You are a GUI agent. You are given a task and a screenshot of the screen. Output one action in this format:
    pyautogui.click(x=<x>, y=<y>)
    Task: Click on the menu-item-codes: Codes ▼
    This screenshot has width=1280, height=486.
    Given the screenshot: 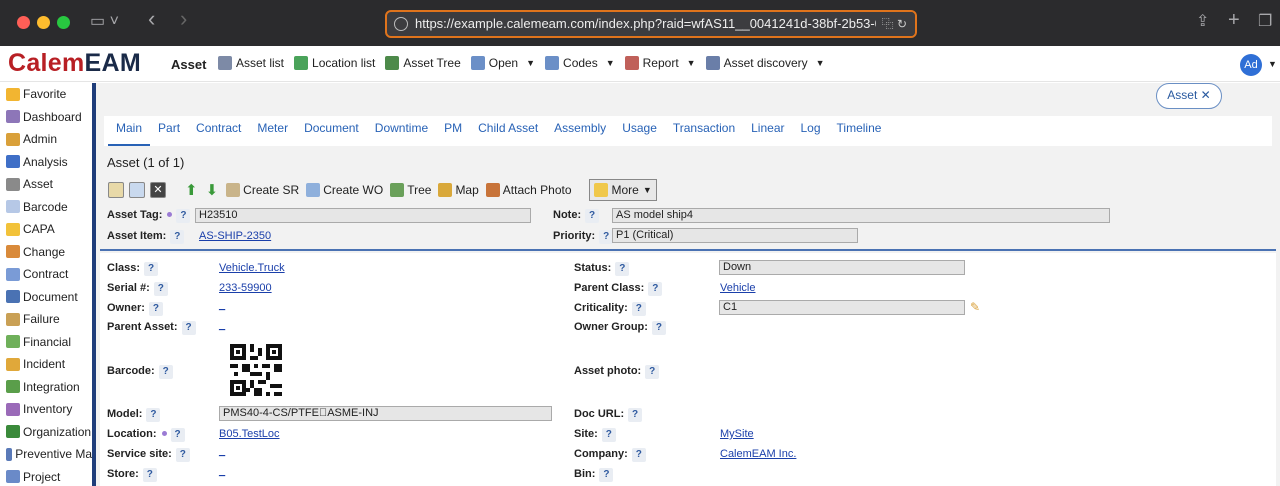 What is the action you would take?
    pyautogui.click(x=580, y=63)
    